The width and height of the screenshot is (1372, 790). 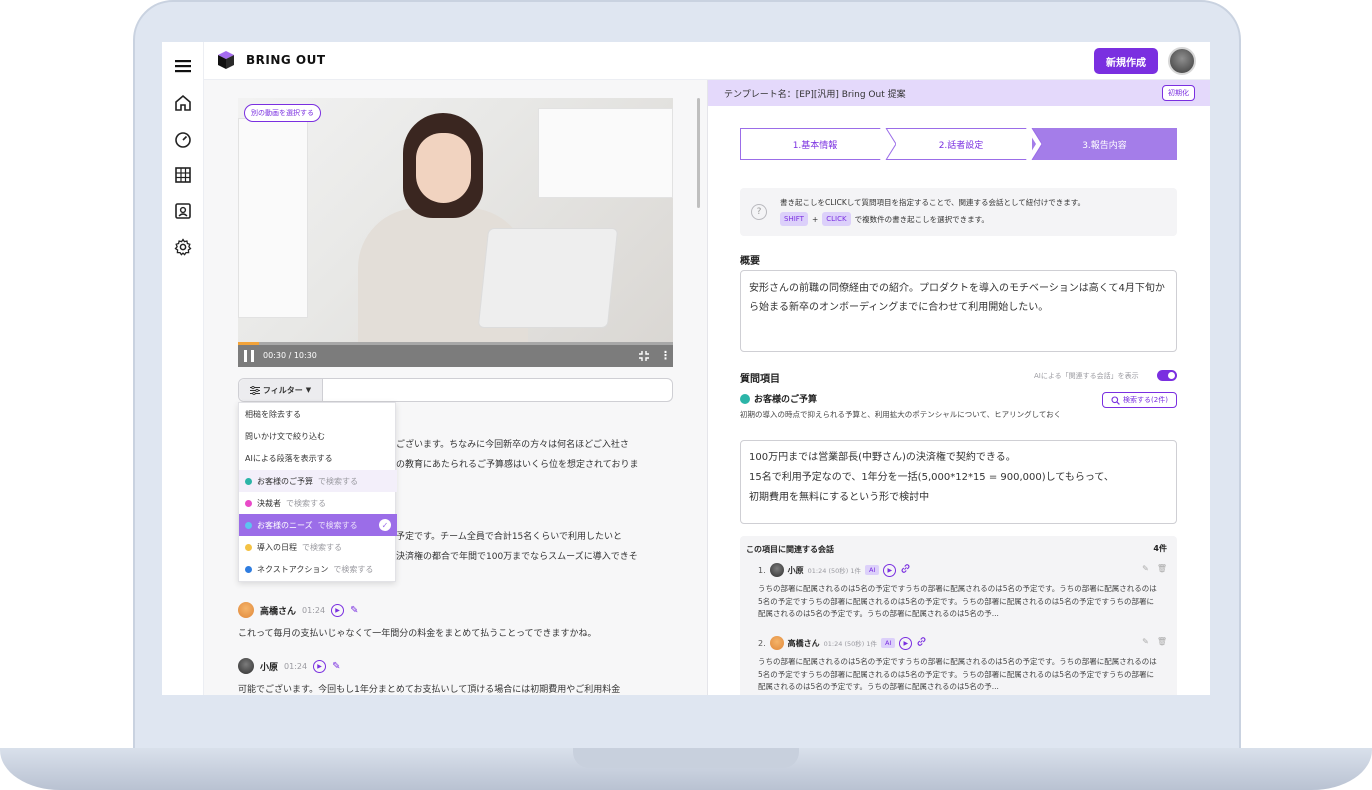 What do you see at coordinates (183, 103) in the screenshot?
I see `home-icon` at bounding box center [183, 103].